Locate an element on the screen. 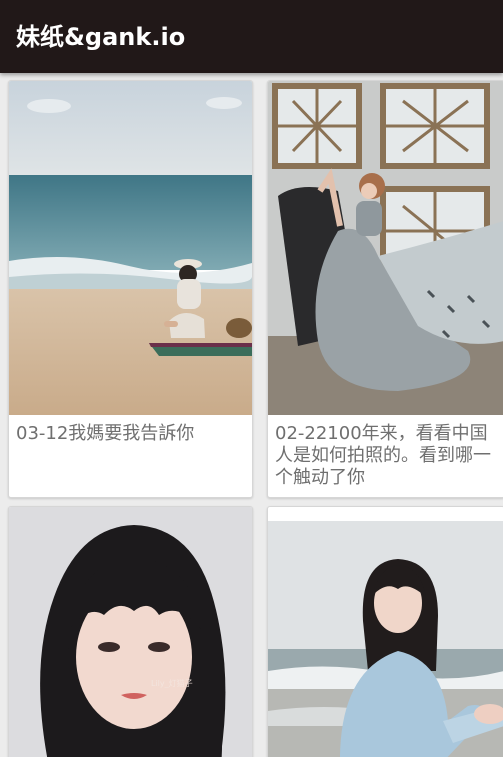  app-bar: 妹纸&gank.io is located at coordinates (251, 36).